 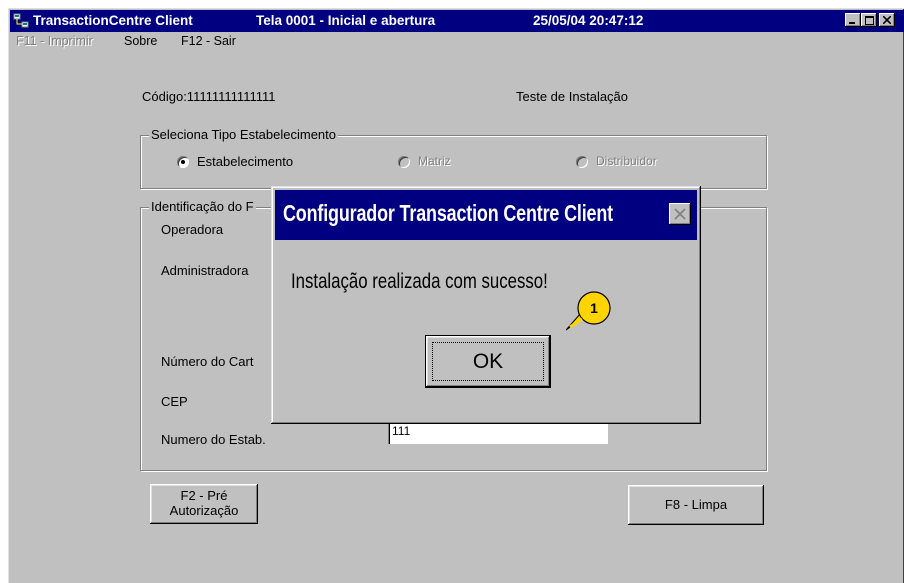 I want to click on minimize-icon, so click(x=852, y=22).